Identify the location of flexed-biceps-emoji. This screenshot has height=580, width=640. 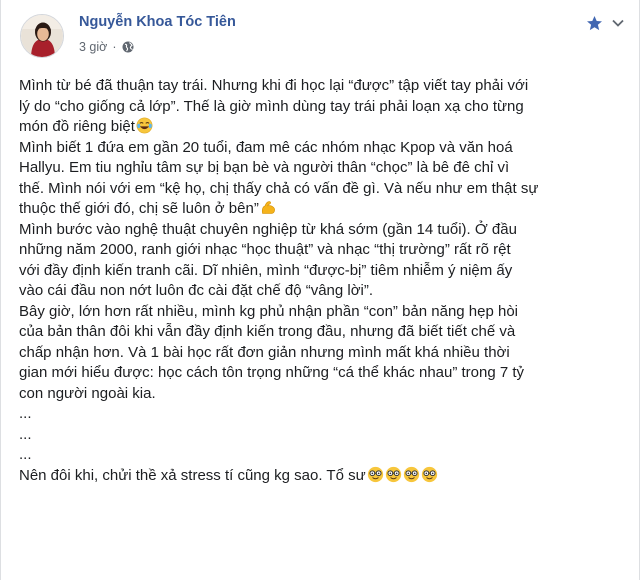
(268, 207).